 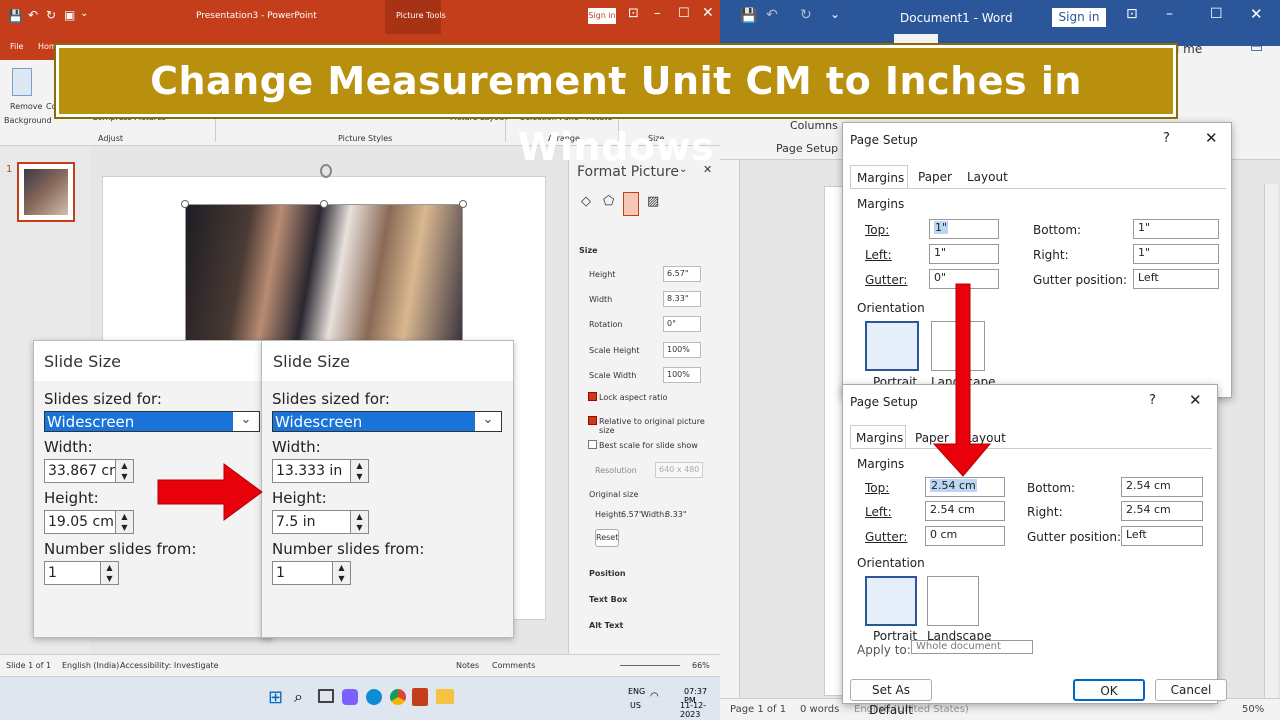 I want to click on set-as-default-button: Set As Default, so click(x=891, y=698).